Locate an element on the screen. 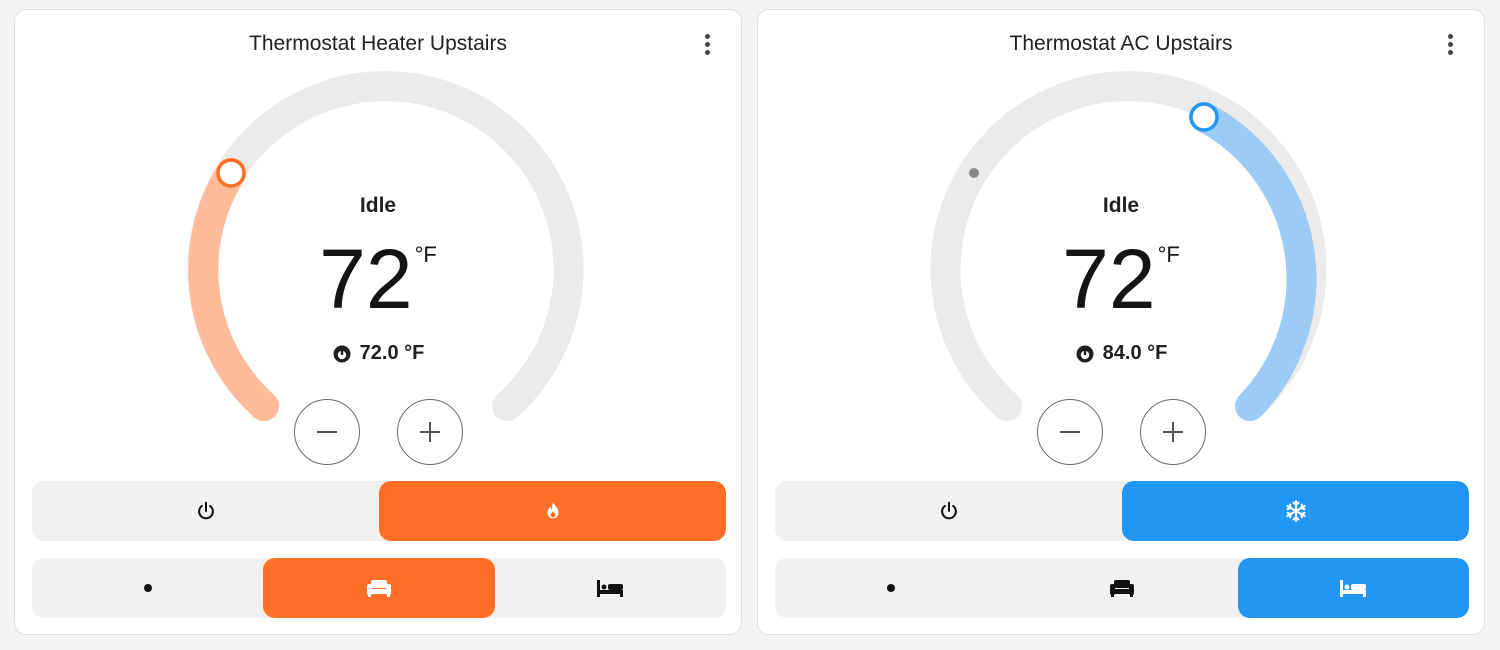 The height and width of the screenshot is (650, 1500). current-temperature-marker is located at coordinates (974, 173).